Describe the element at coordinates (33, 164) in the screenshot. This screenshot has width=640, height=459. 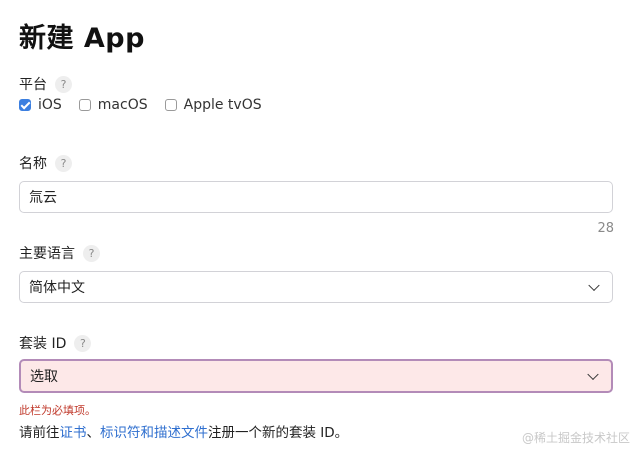
I see `name-label: 名称` at that location.